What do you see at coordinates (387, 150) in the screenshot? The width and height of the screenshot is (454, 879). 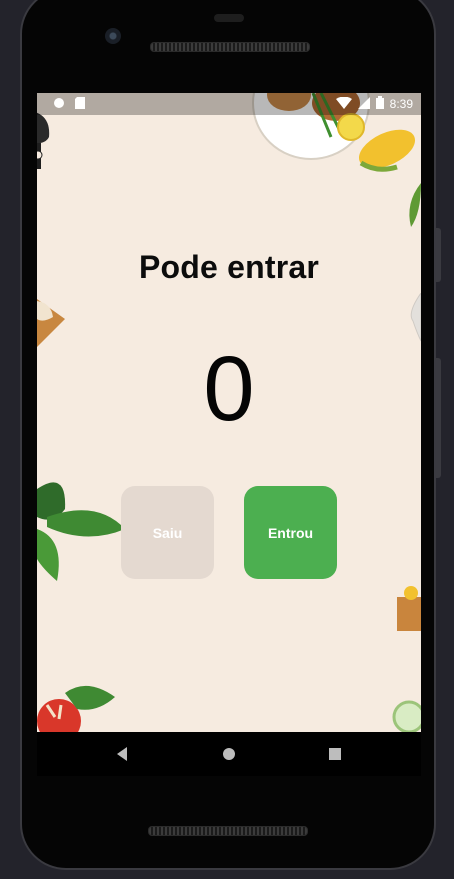 I see `corn-decoration` at bounding box center [387, 150].